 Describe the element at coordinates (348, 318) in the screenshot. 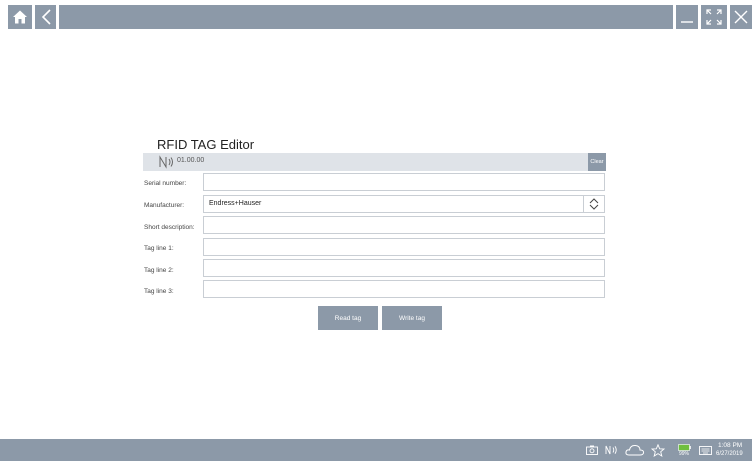

I see `read-tag-button: Read tag` at that location.